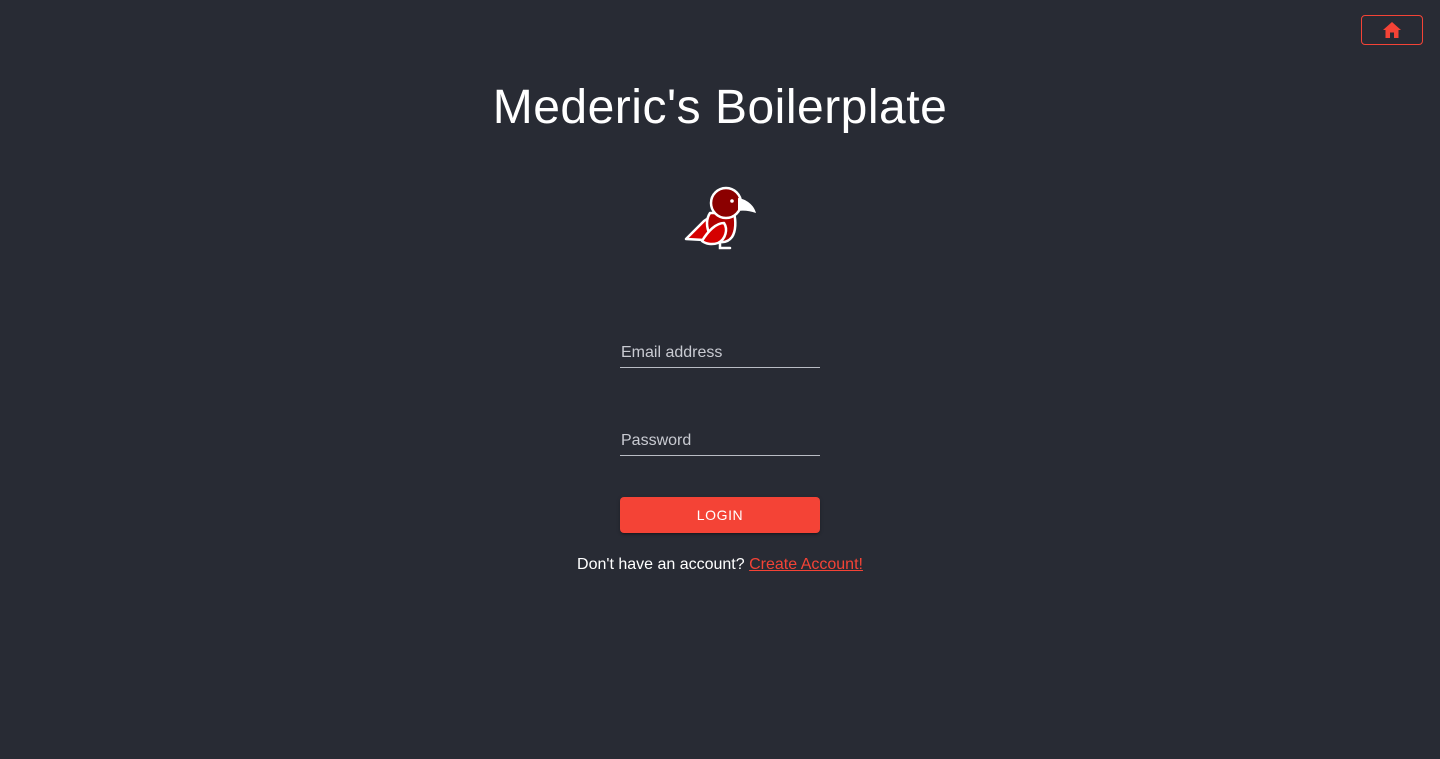 The image size is (1440, 759). I want to click on home-button, so click(1392, 30).